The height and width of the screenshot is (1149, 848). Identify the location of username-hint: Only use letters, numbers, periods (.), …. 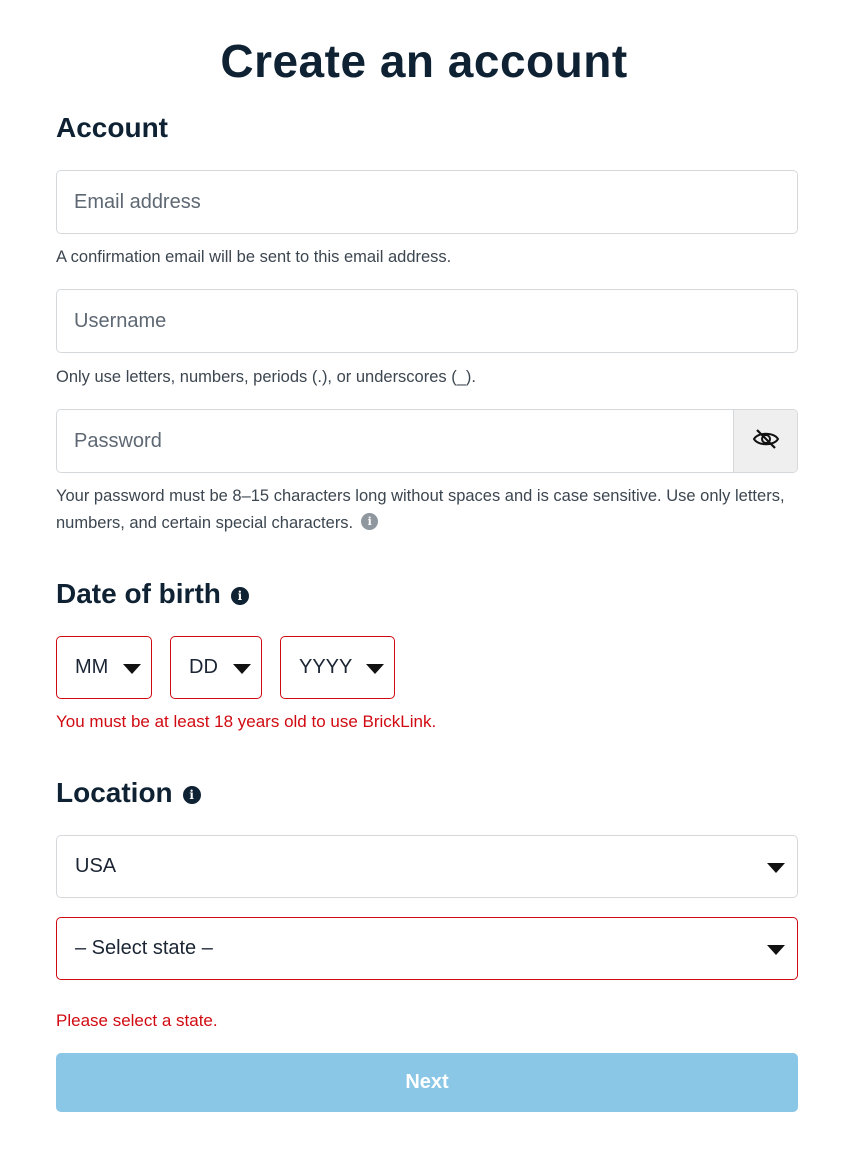
(266, 377).